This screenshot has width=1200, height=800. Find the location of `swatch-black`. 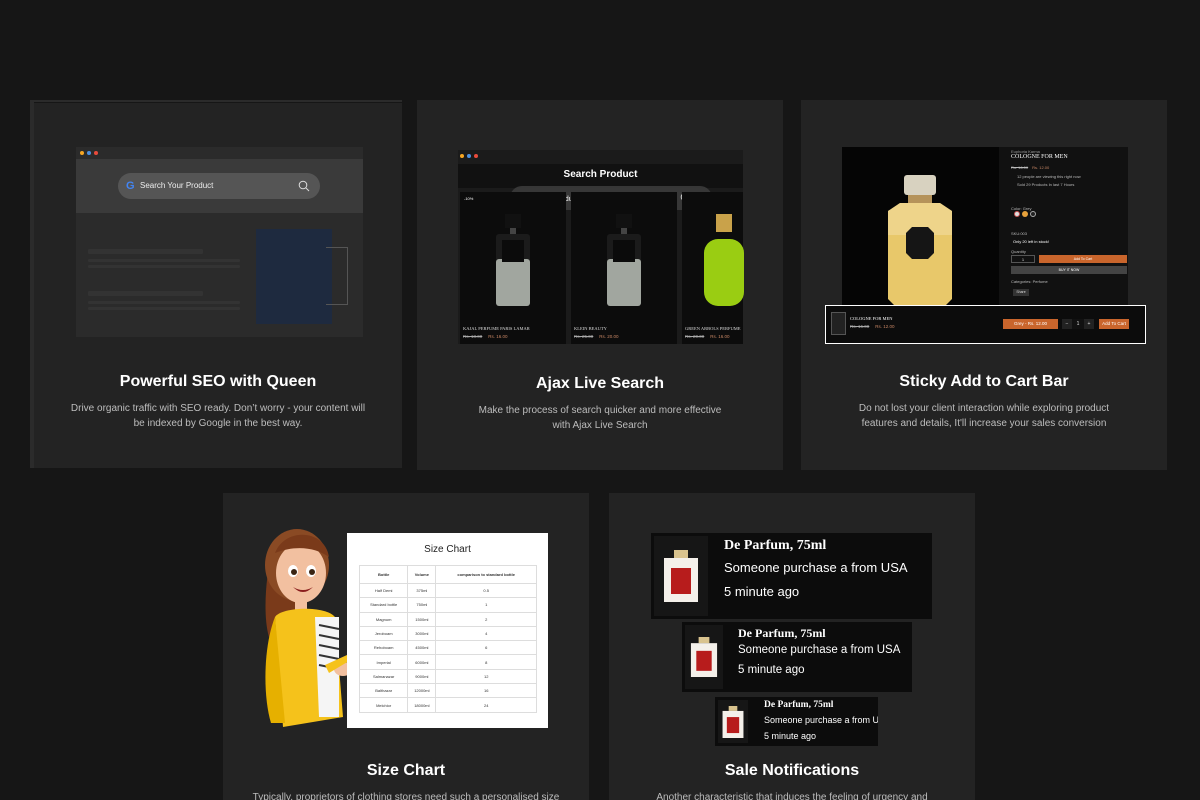

swatch-black is located at coordinates (1033, 214).